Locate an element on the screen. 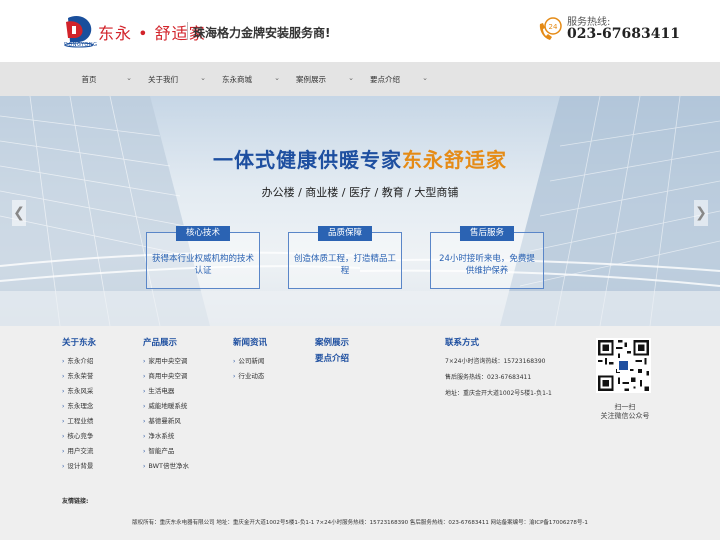 This screenshot has width=720, height=540. footer-col-title: 新闻资讯 is located at coordinates (250, 342).